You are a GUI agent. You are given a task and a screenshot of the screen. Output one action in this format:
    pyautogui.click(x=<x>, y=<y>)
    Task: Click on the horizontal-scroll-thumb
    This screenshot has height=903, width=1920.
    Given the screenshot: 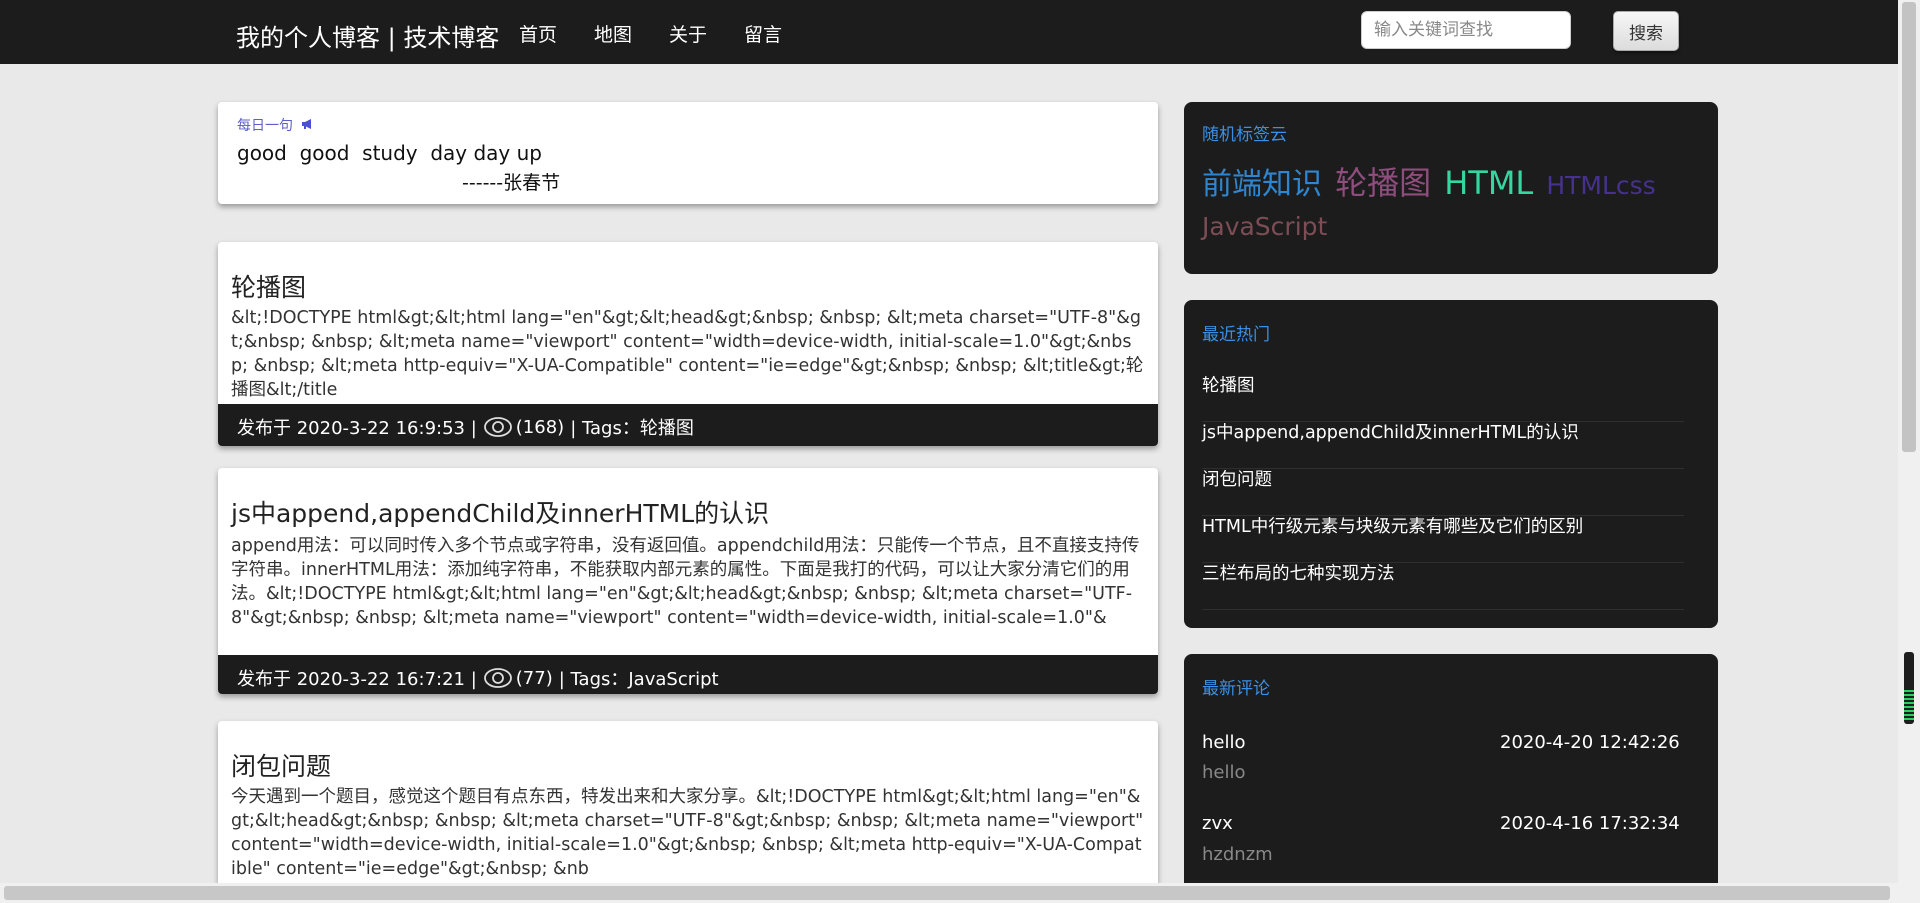 What is the action you would take?
    pyautogui.click(x=947, y=893)
    